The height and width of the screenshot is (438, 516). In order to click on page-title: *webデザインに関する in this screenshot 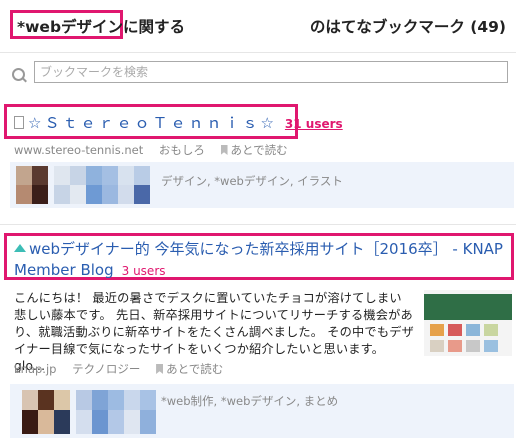, I will do `click(101, 26)`.